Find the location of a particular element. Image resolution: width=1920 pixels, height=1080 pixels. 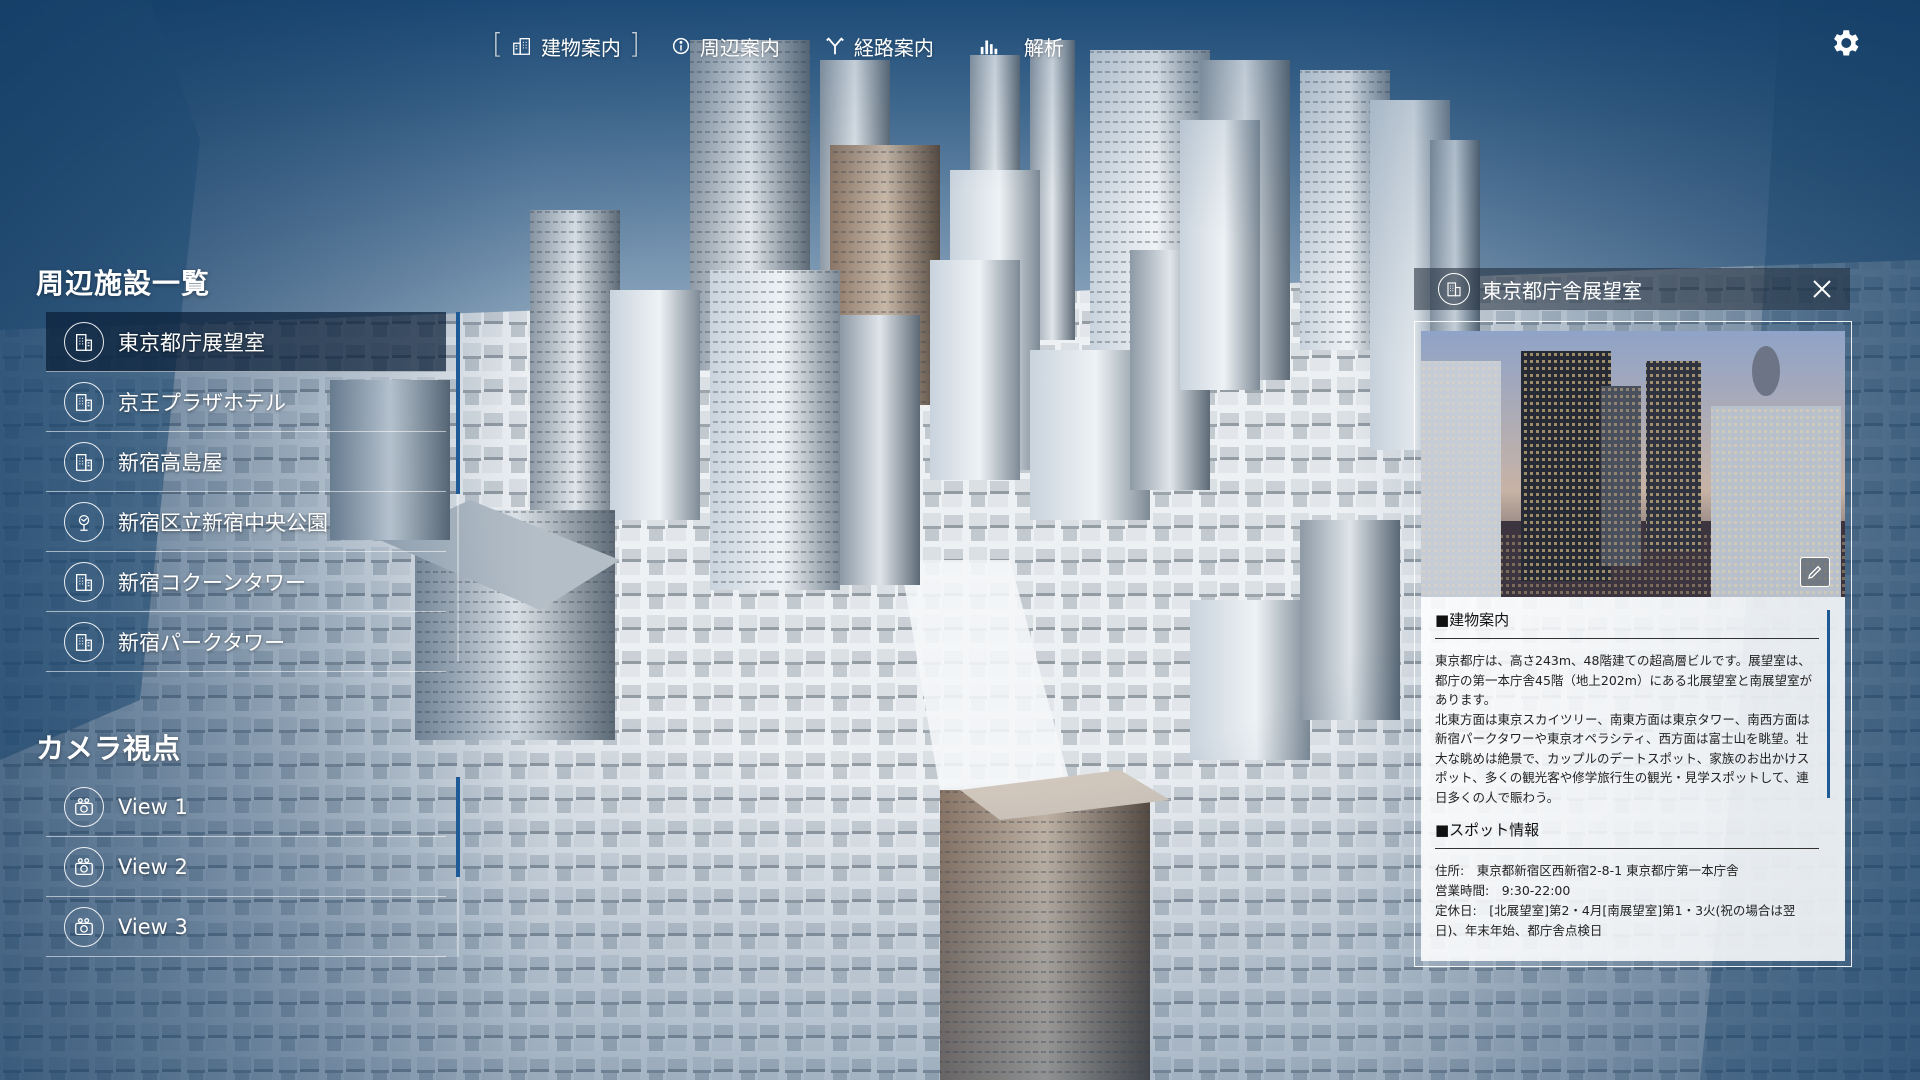

observatory-photo is located at coordinates (1633, 464).